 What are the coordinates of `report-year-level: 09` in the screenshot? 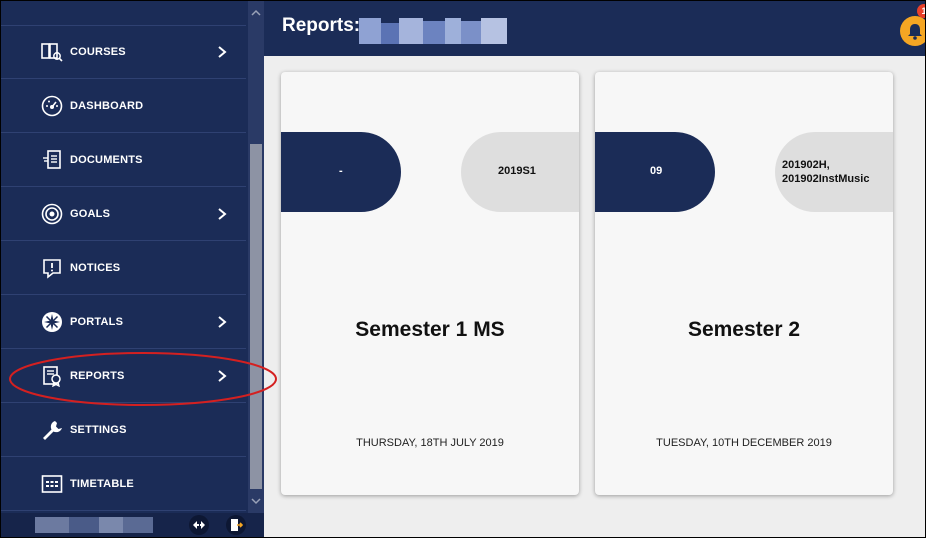 It's located at (656, 171).